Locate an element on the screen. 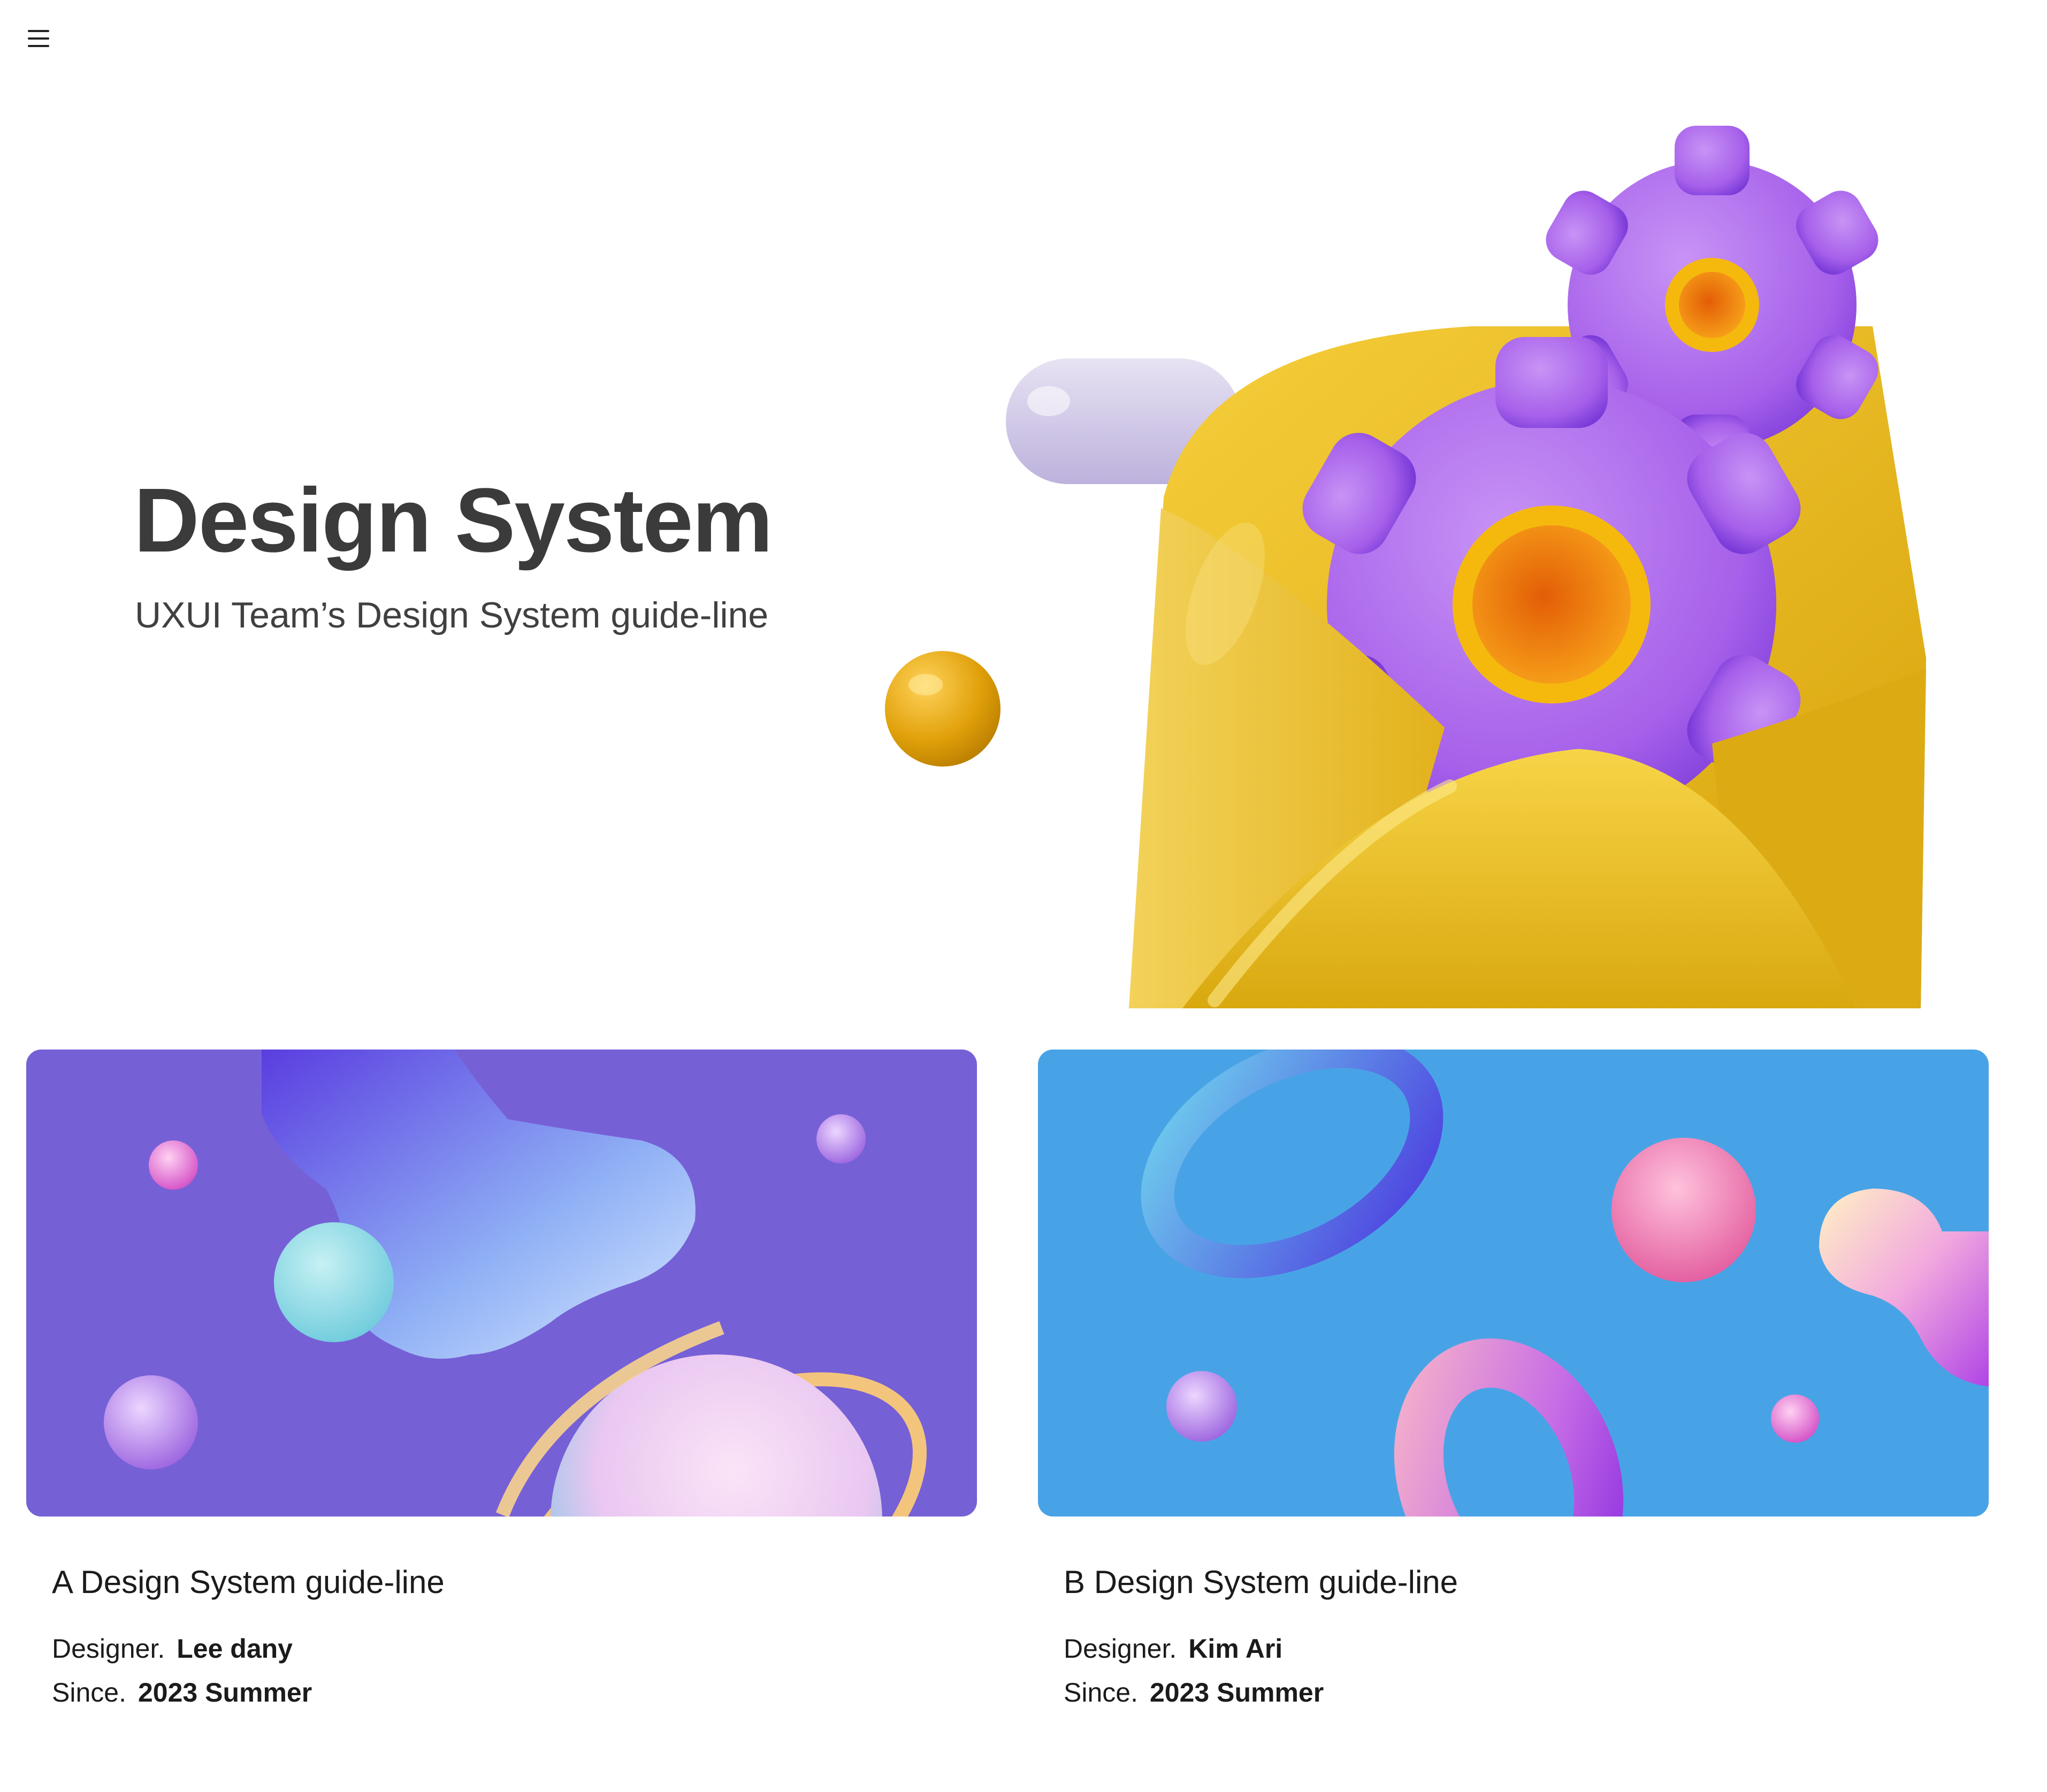 This screenshot has width=2047, height=1792. card-title: A Design System guide-line is located at coordinates (248, 1582).